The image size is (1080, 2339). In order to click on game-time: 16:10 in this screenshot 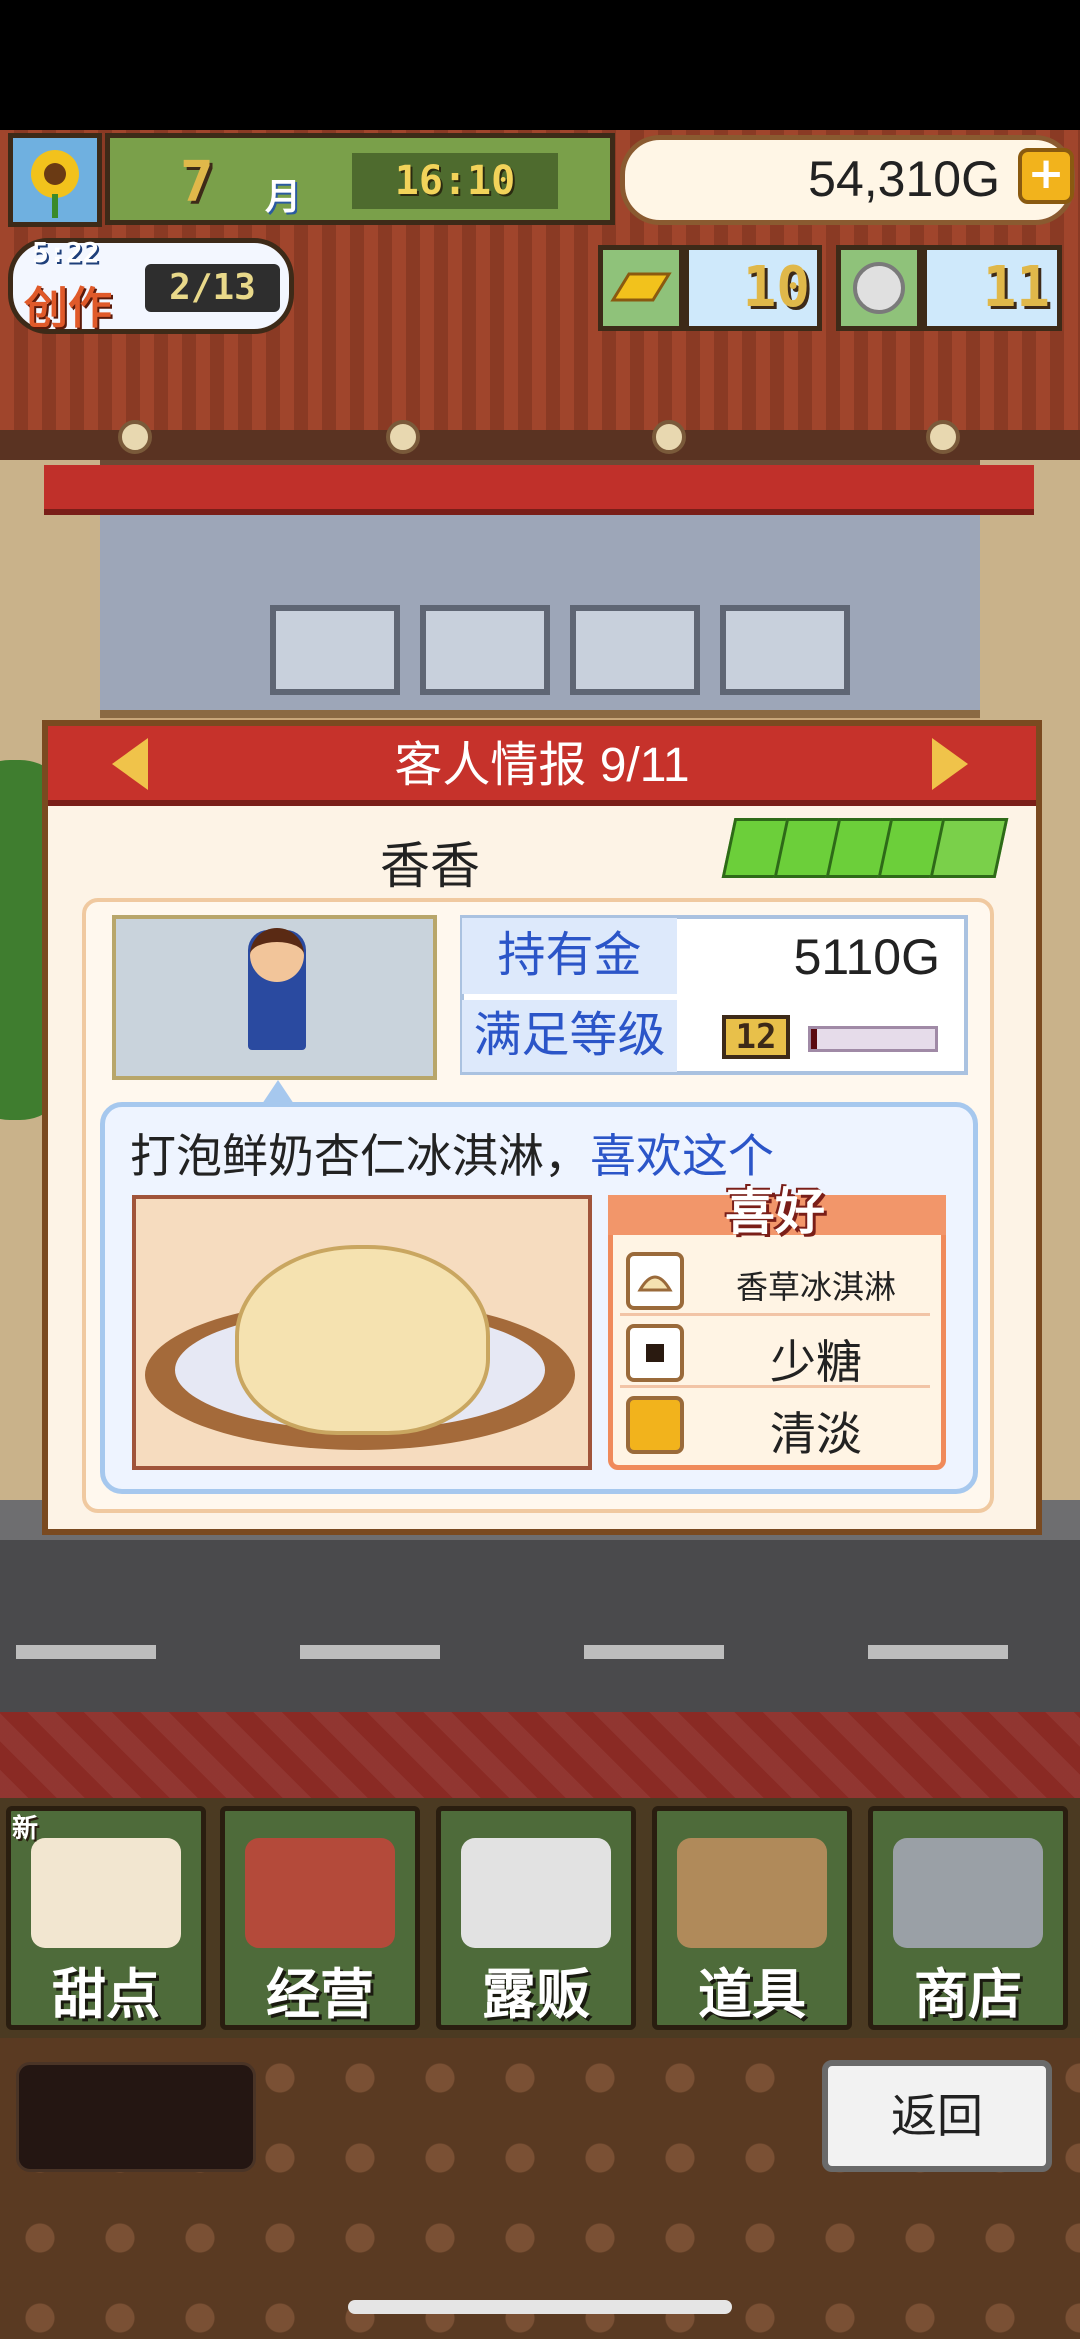, I will do `click(455, 181)`.